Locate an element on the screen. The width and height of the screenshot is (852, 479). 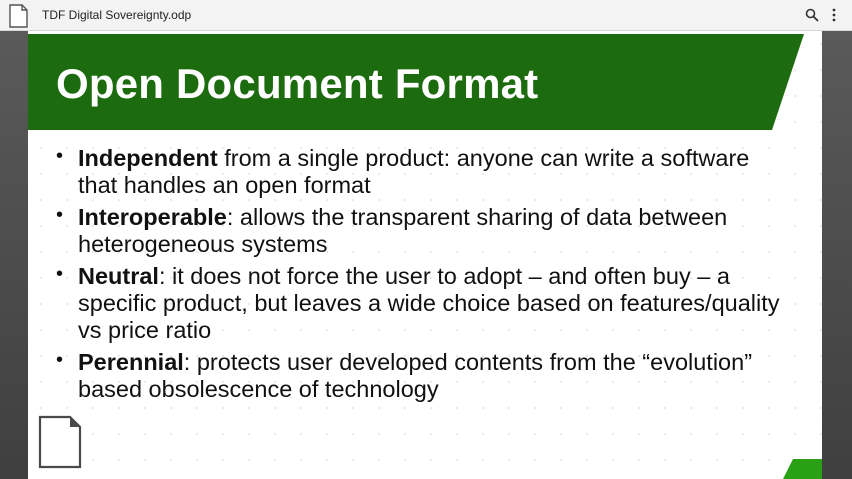
bullet-keyword: Perennial is located at coordinates (131, 362).